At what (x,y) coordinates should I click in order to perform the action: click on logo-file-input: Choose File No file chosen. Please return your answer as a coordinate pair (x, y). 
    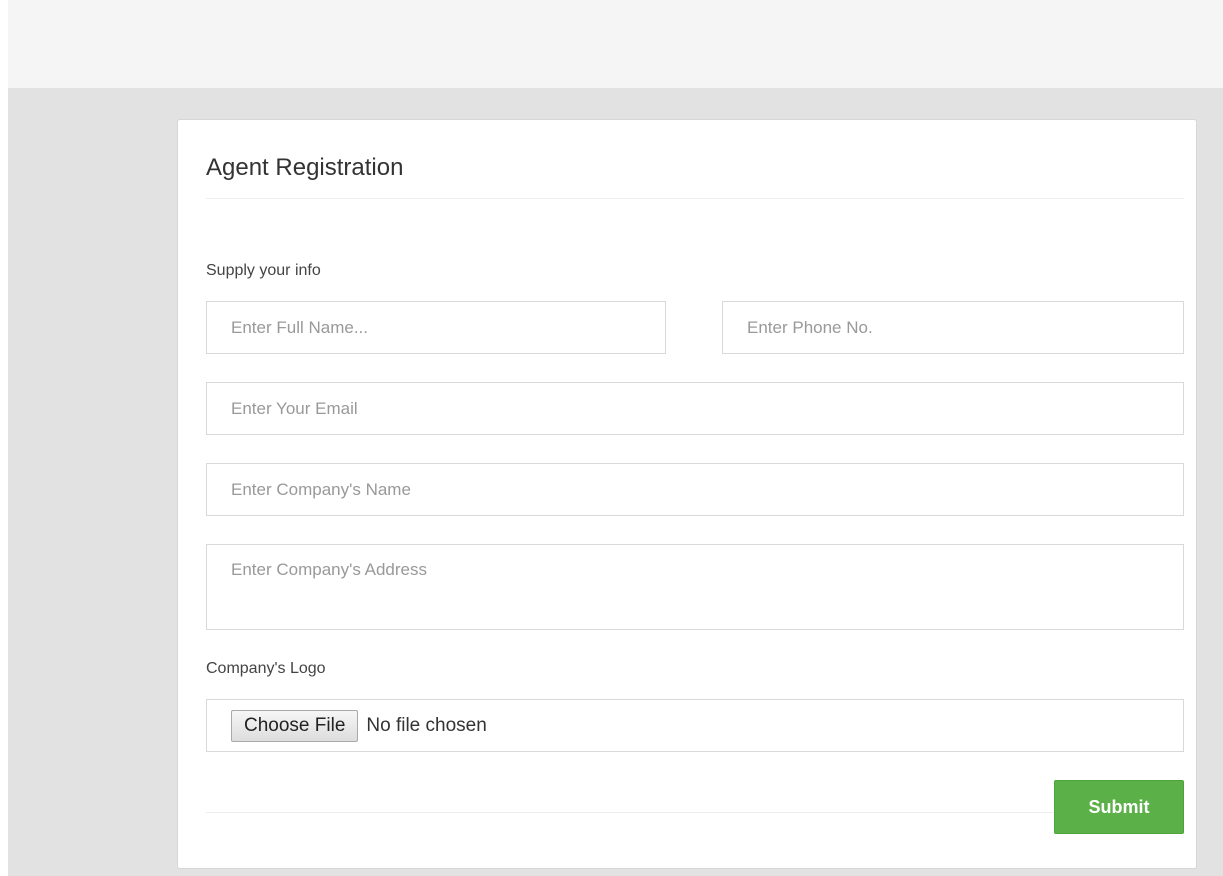
    Looking at the image, I should click on (695, 725).